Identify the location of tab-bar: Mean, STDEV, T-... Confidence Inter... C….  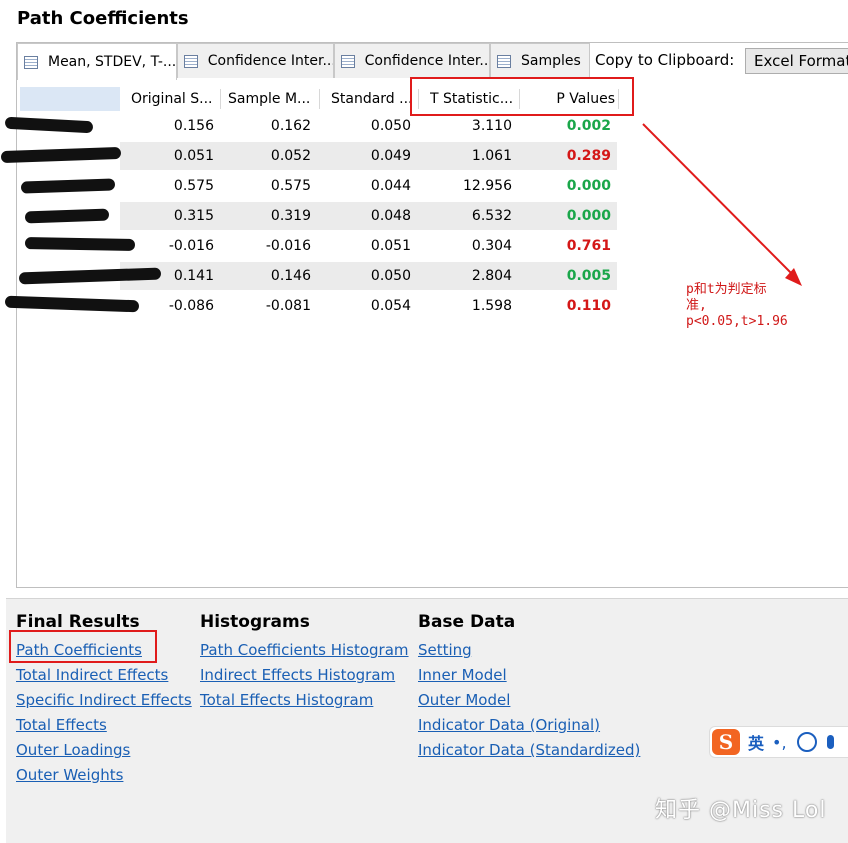
(432, 61).